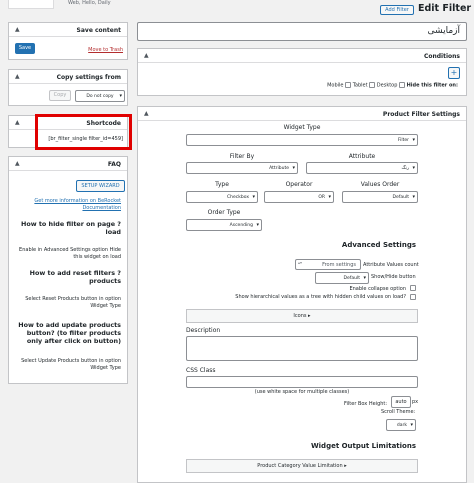  I want to click on device-label: Mobile, so click(335, 85).